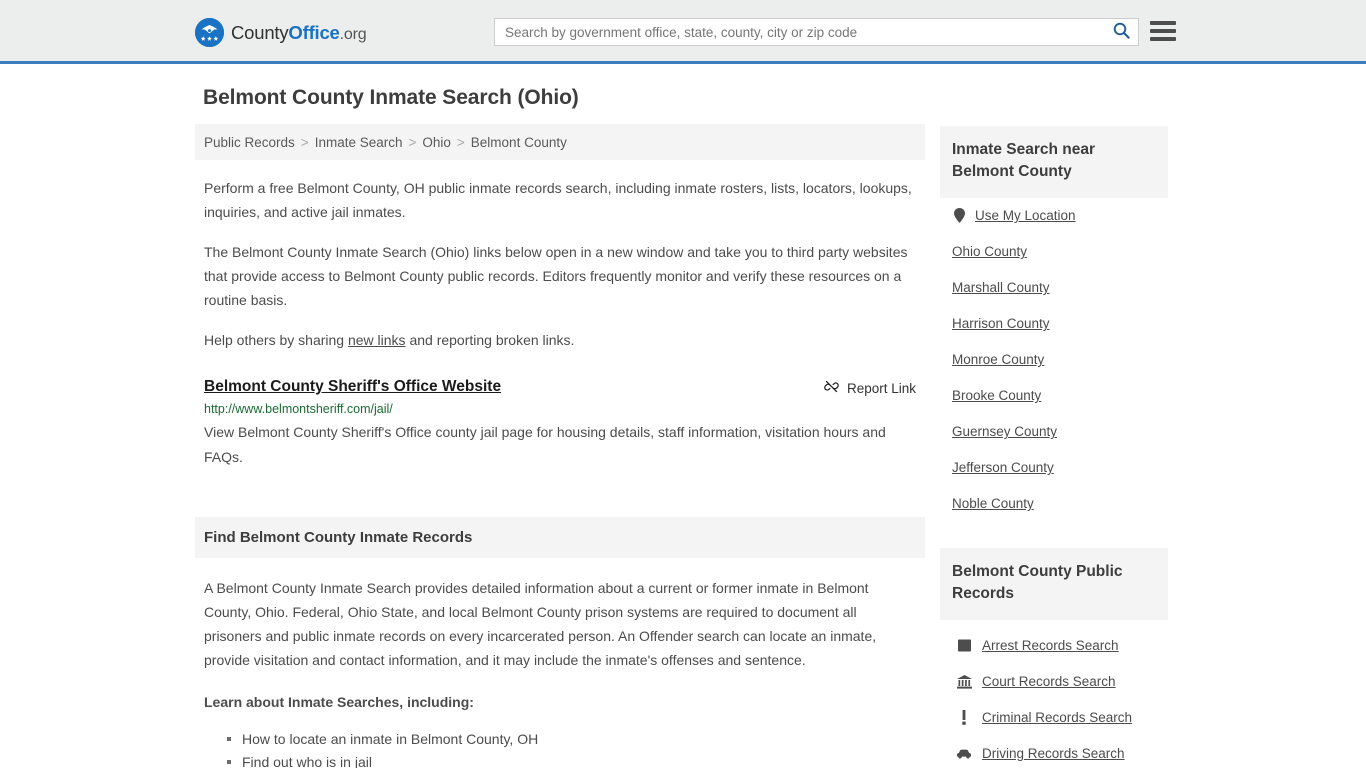 Image resolution: width=1366 pixels, height=768 pixels. I want to click on public-records-card-header: Belmont County Public Records, so click(1054, 583).